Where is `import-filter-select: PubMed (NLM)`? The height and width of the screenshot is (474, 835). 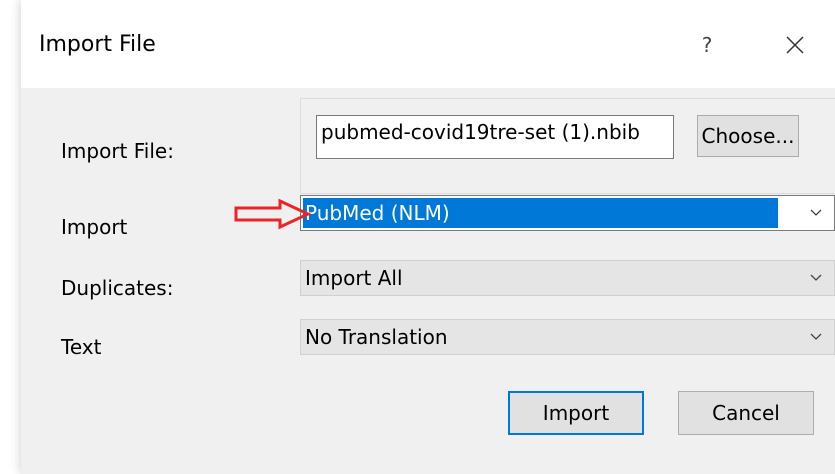 import-filter-select: PubMed (NLM) is located at coordinates (567, 213).